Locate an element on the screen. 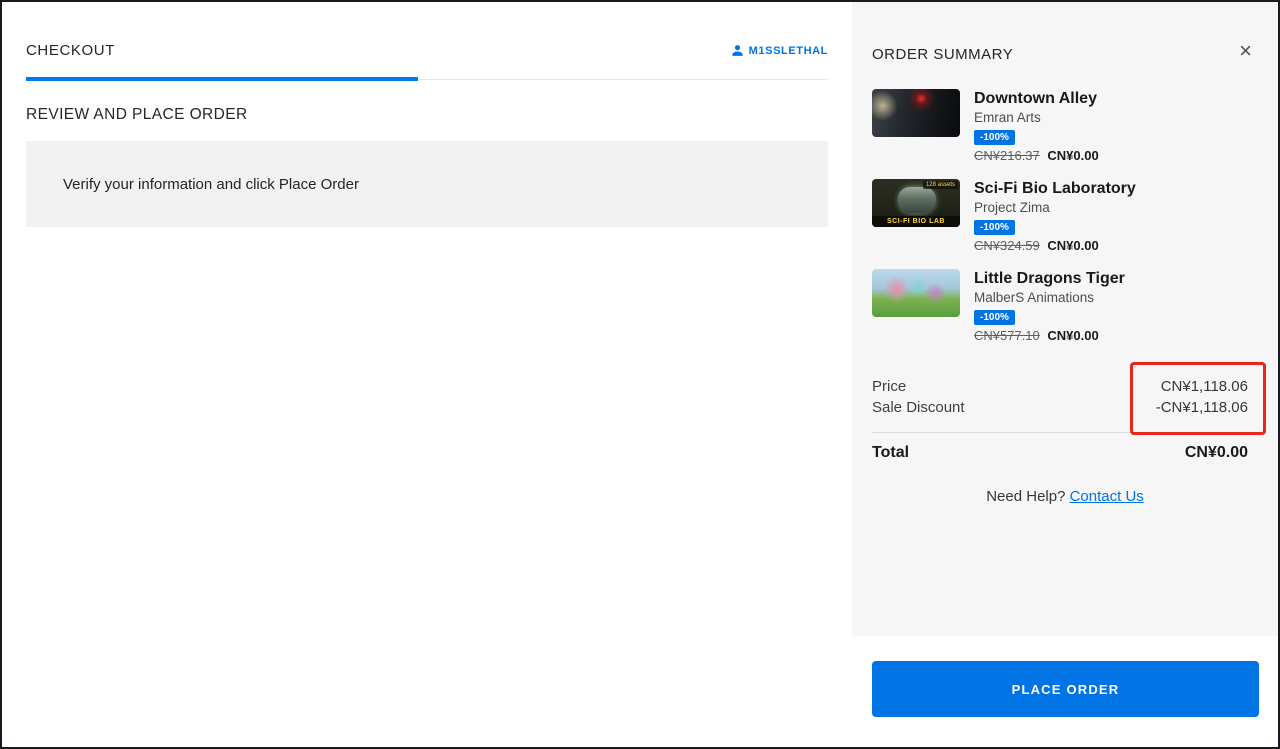 The height and width of the screenshot is (749, 1280). price-value: CN¥1,118.06 is located at coordinates (1204, 386).